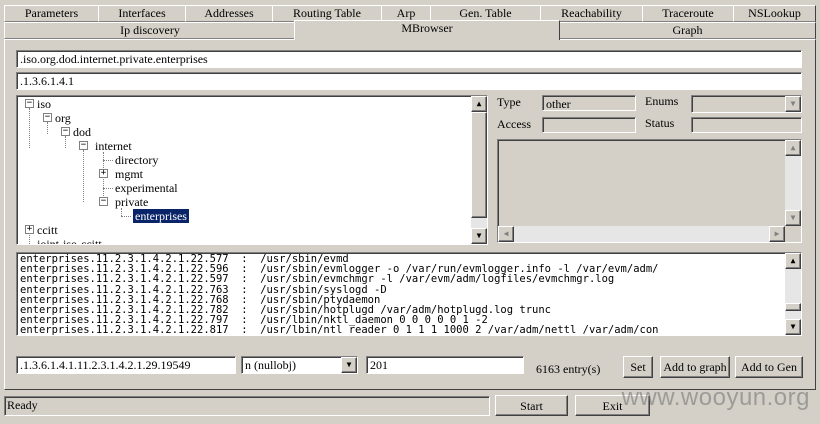 This screenshot has height=424, width=820. What do you see at coordinates (103, 201) in the screenshot?
I see `collapse-private-toggle: −` at bounding box center [103, 201].